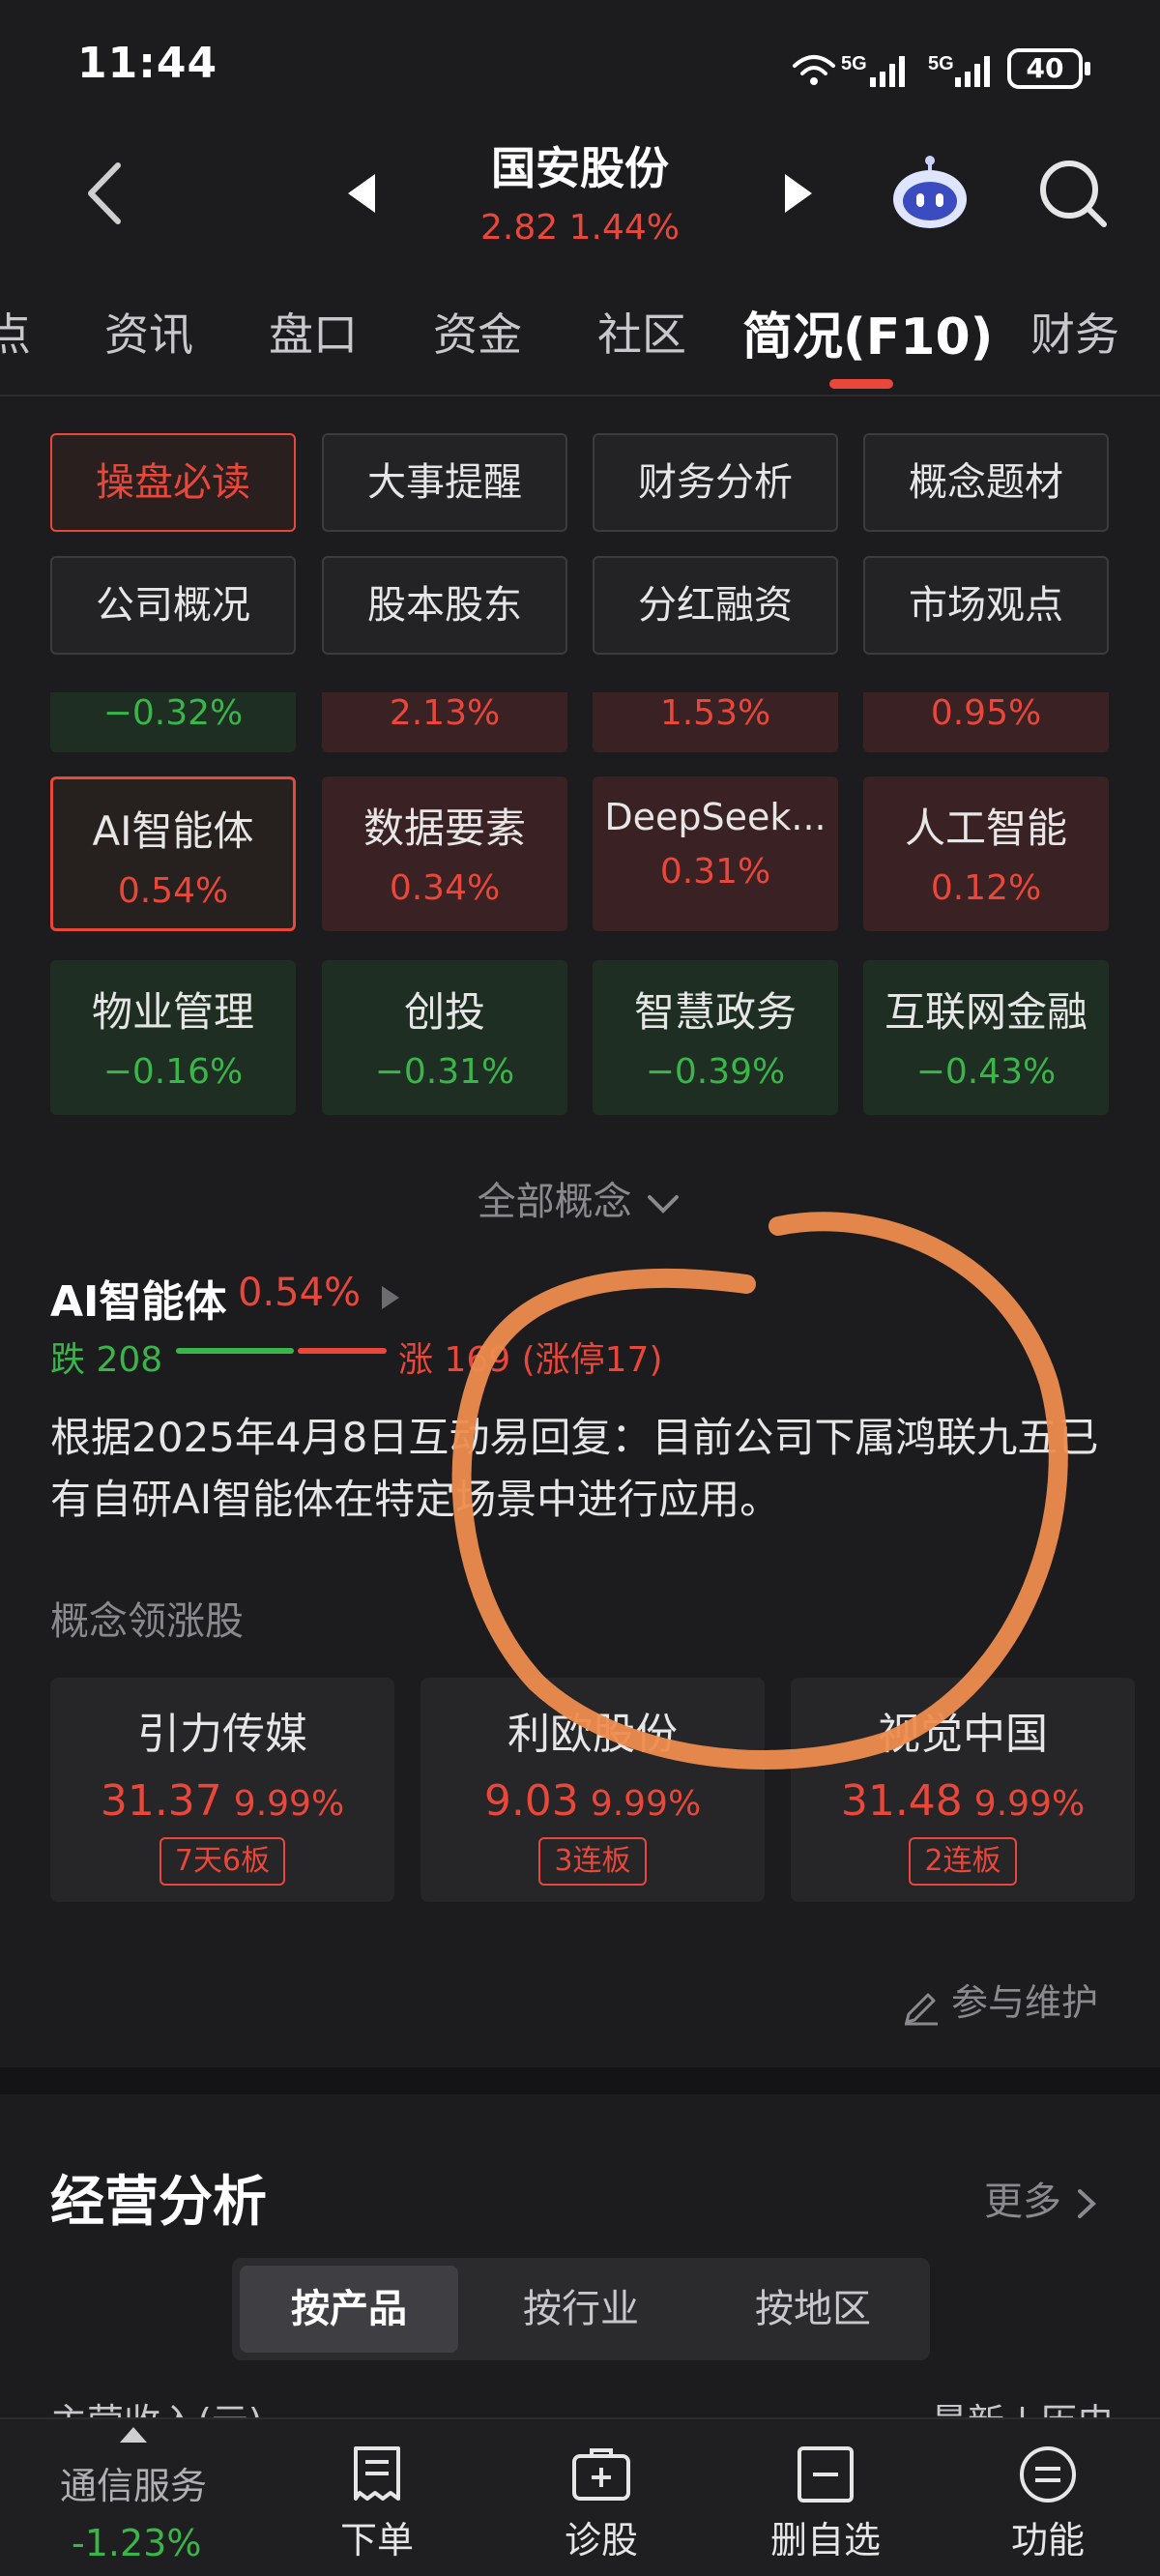 The width and height of the screenshot is (1160, 2576). Describe the element at coordinates (986, 828) in the screenshot. I see `concept-tile-name: 人工智能` at that location.